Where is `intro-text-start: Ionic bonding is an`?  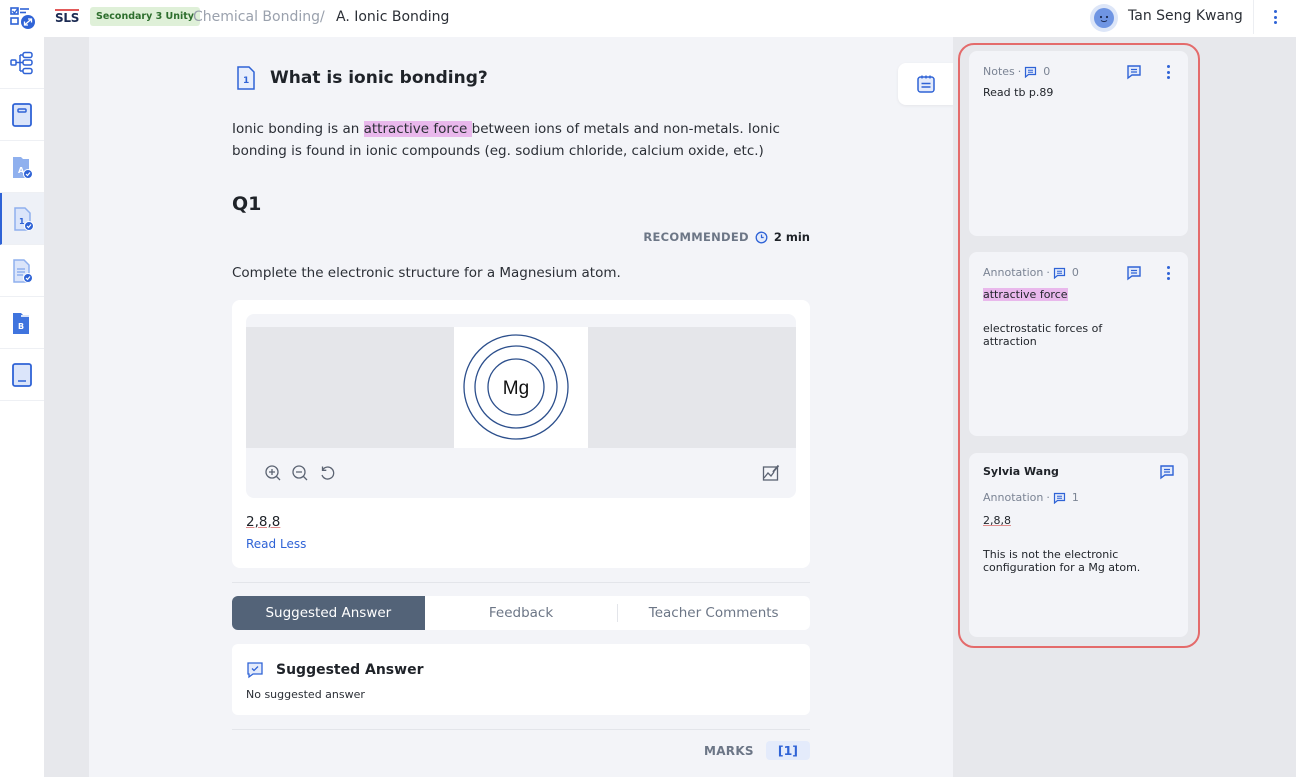 intro-text-start: Ionic bonding is an is located at coordinates (298, 129).